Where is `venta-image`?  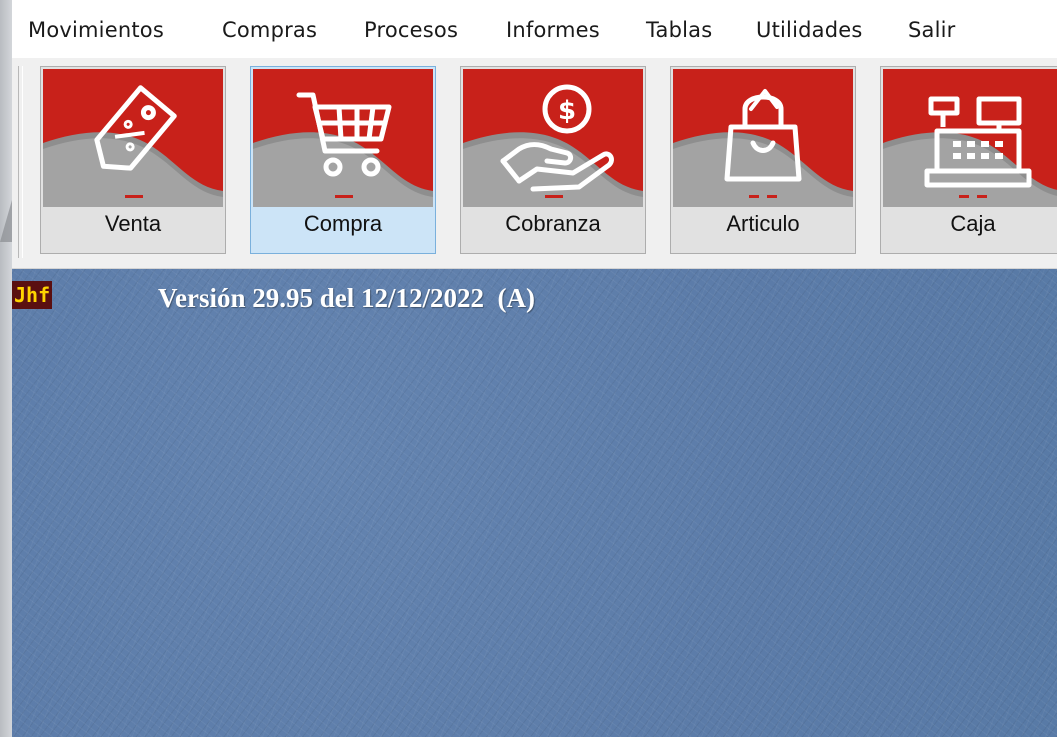 venta-image is located at coordinates (133, 138).